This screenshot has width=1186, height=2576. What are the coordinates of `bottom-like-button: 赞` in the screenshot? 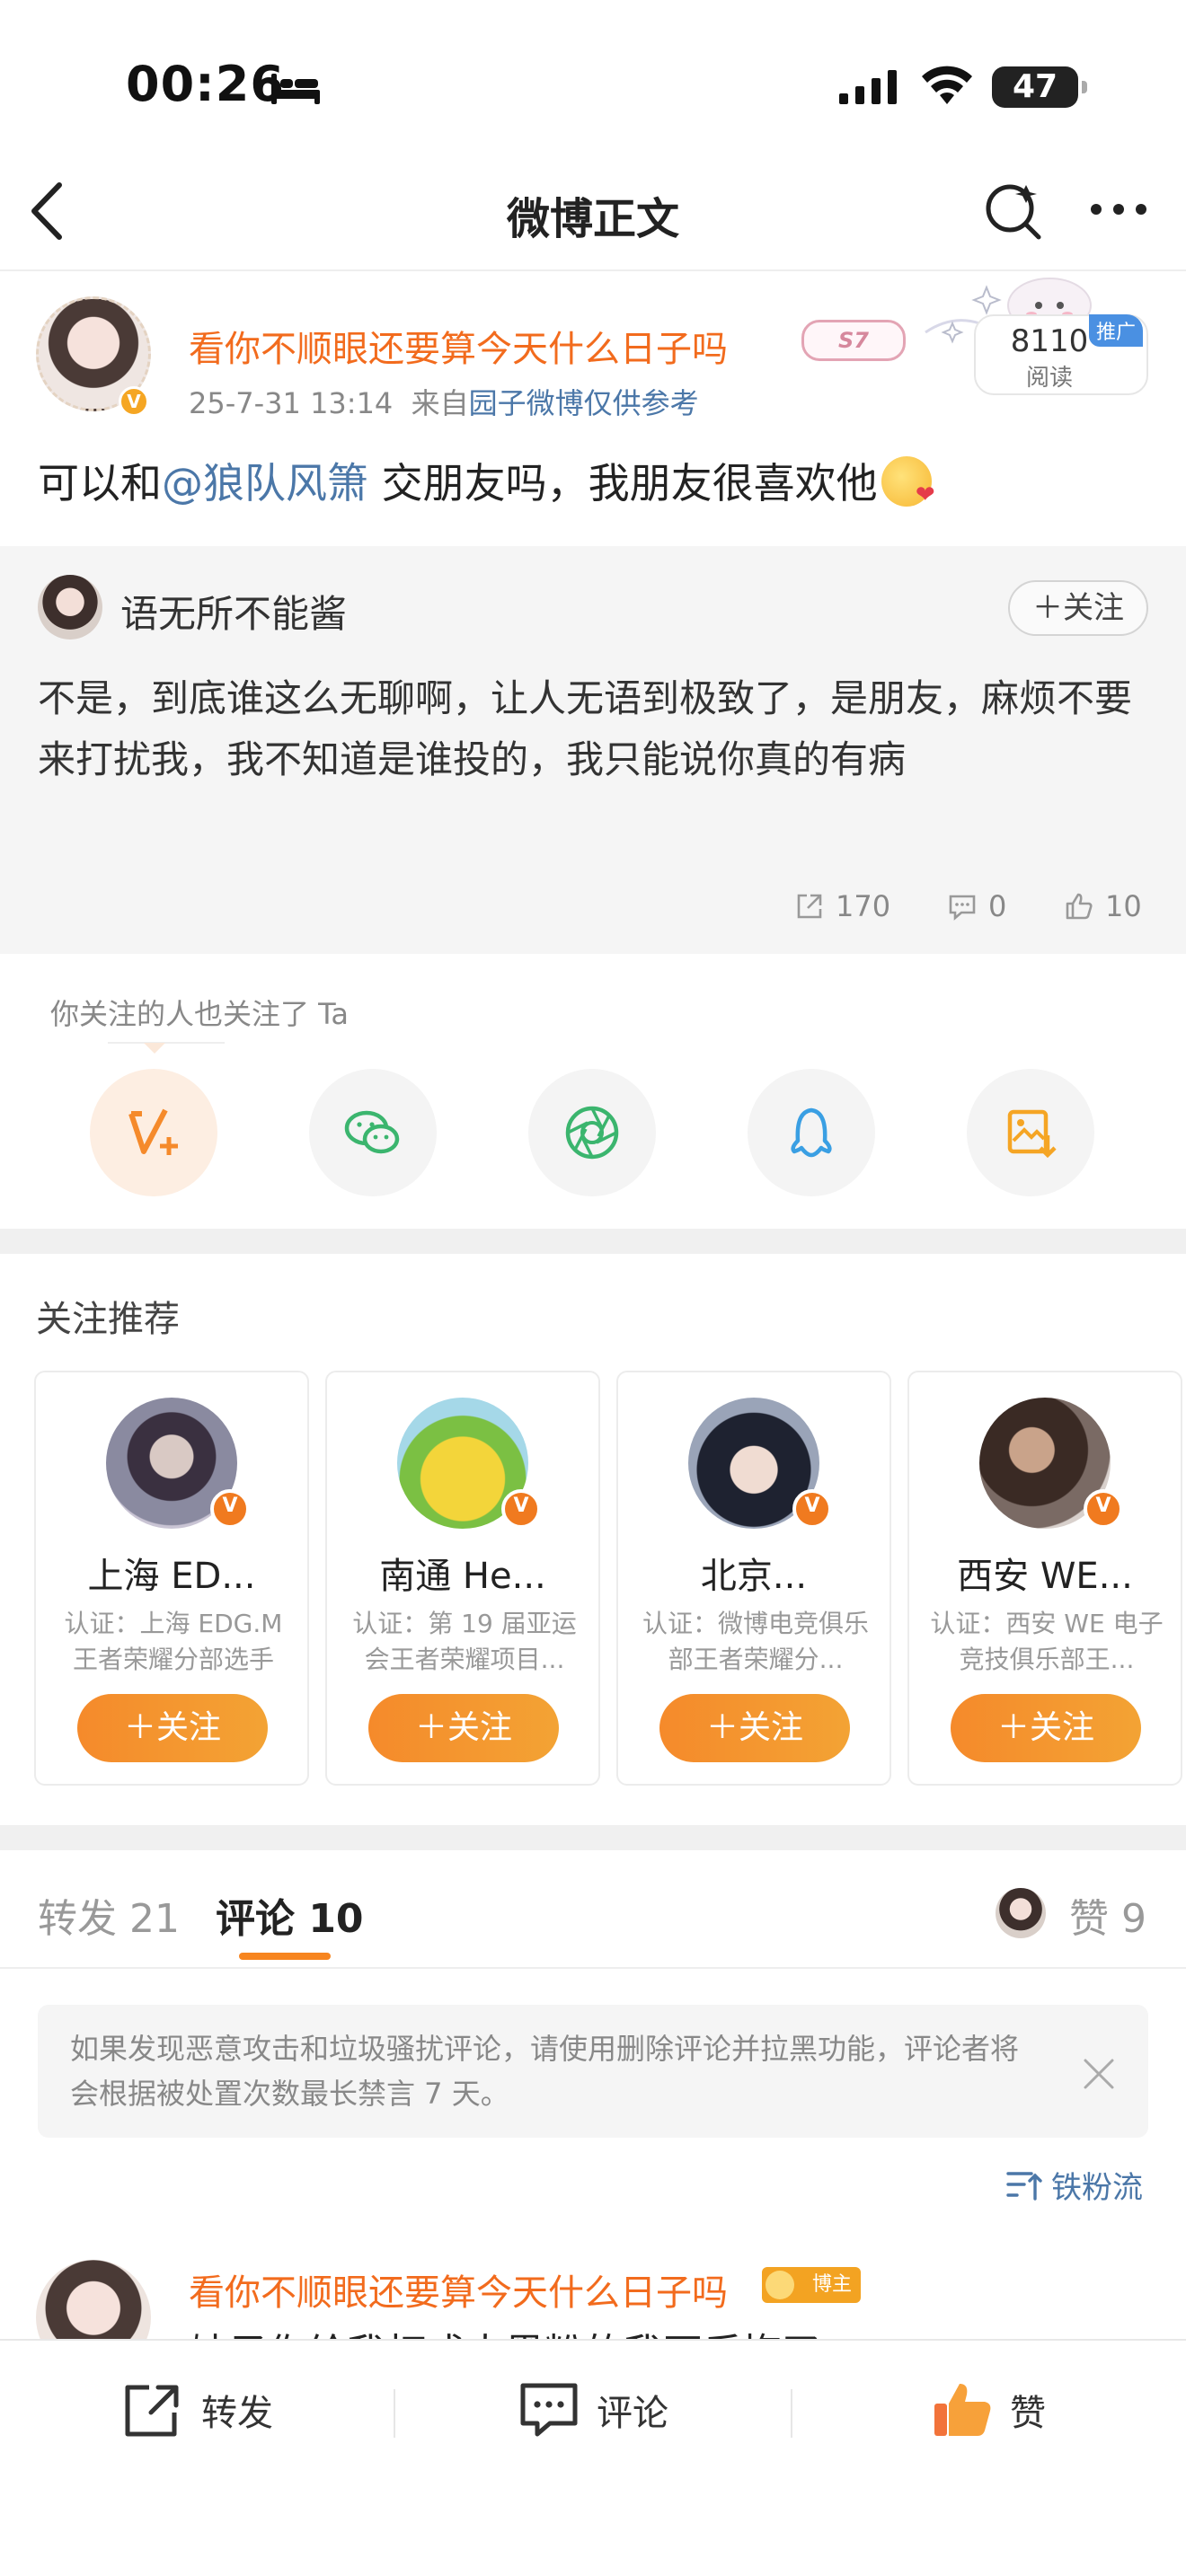 It's located at (988, 2409).